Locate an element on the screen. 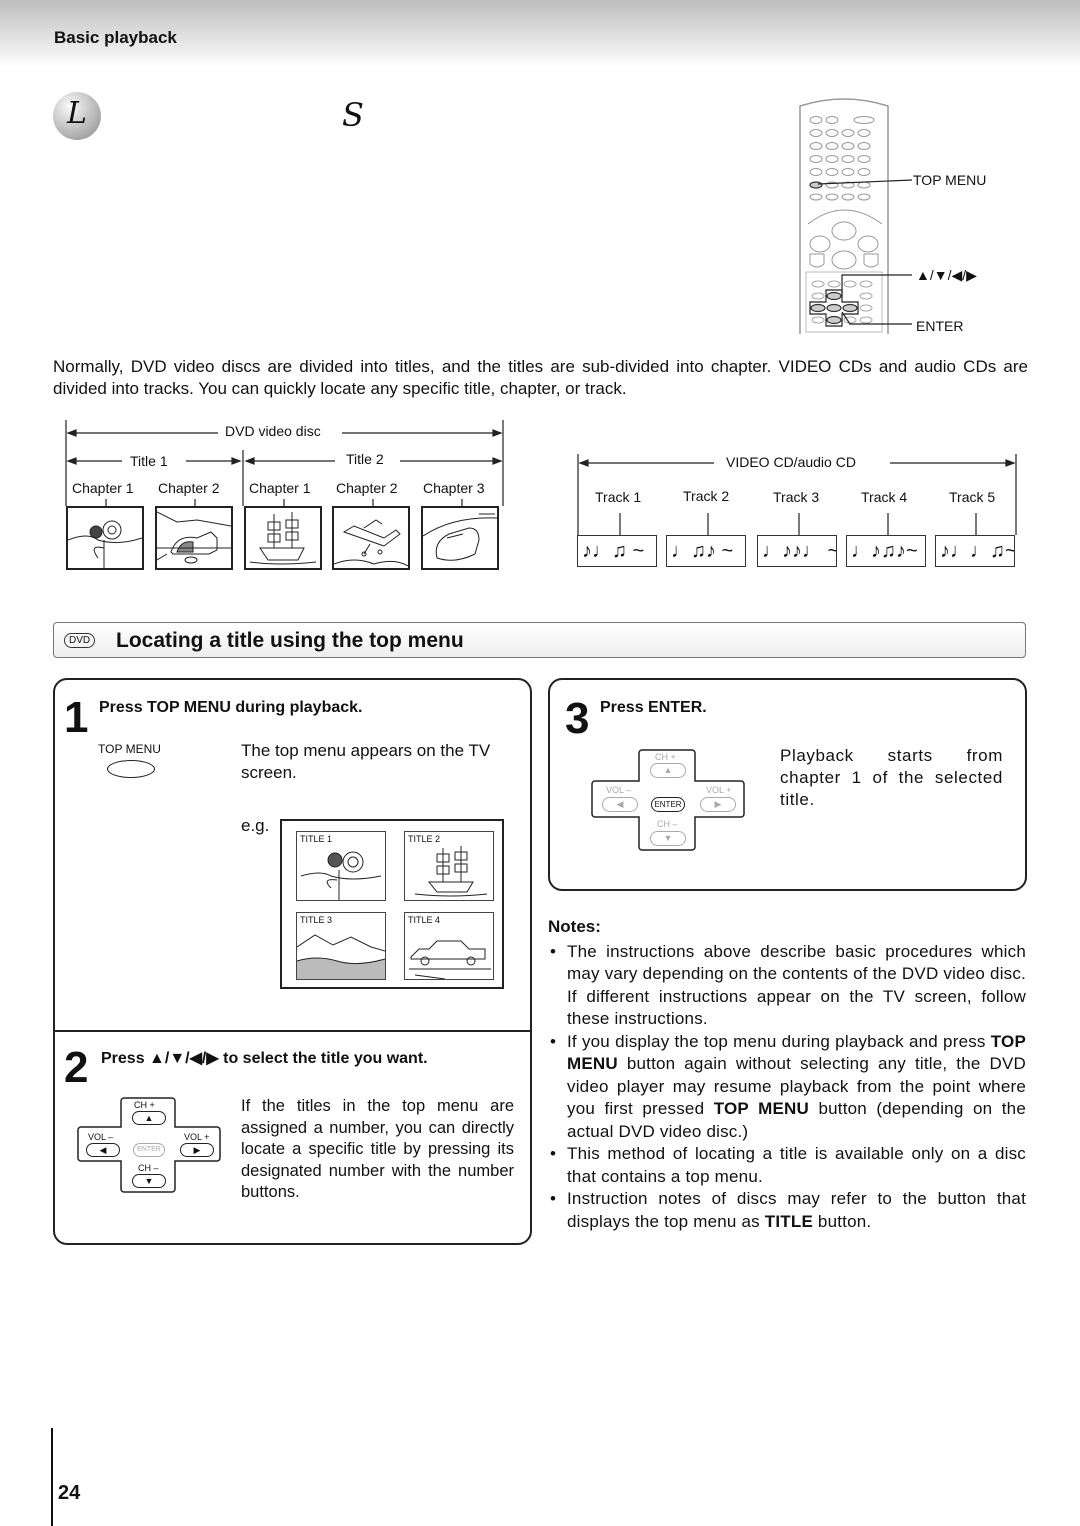 This screenshot has width=1080, height=1526. track-5-notes: ♪♩♩♫~ is located at coordinates (975, 551).